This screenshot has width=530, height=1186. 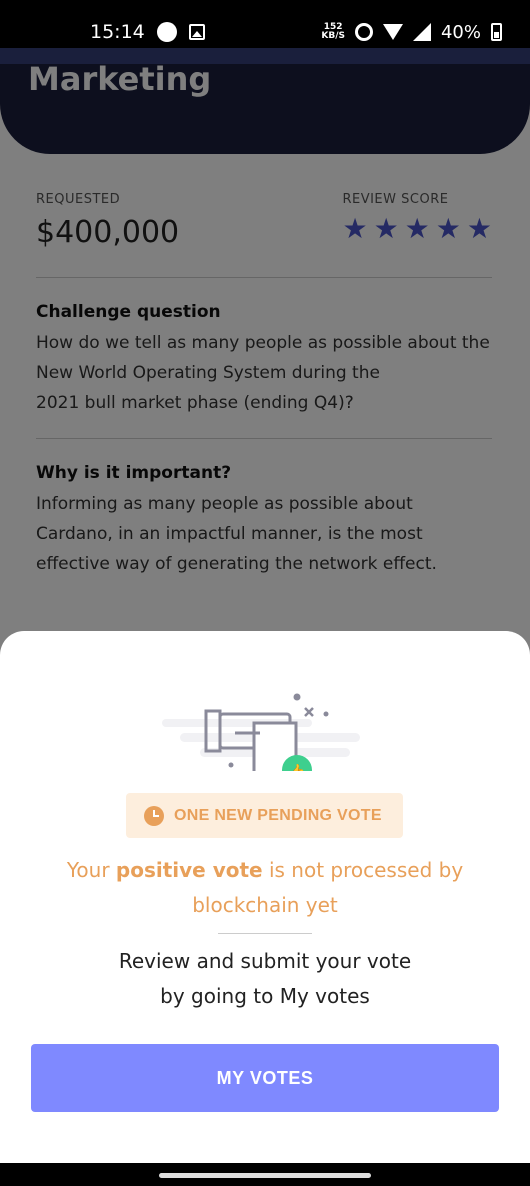 I want to click on divider, so click(x=265, y=933).